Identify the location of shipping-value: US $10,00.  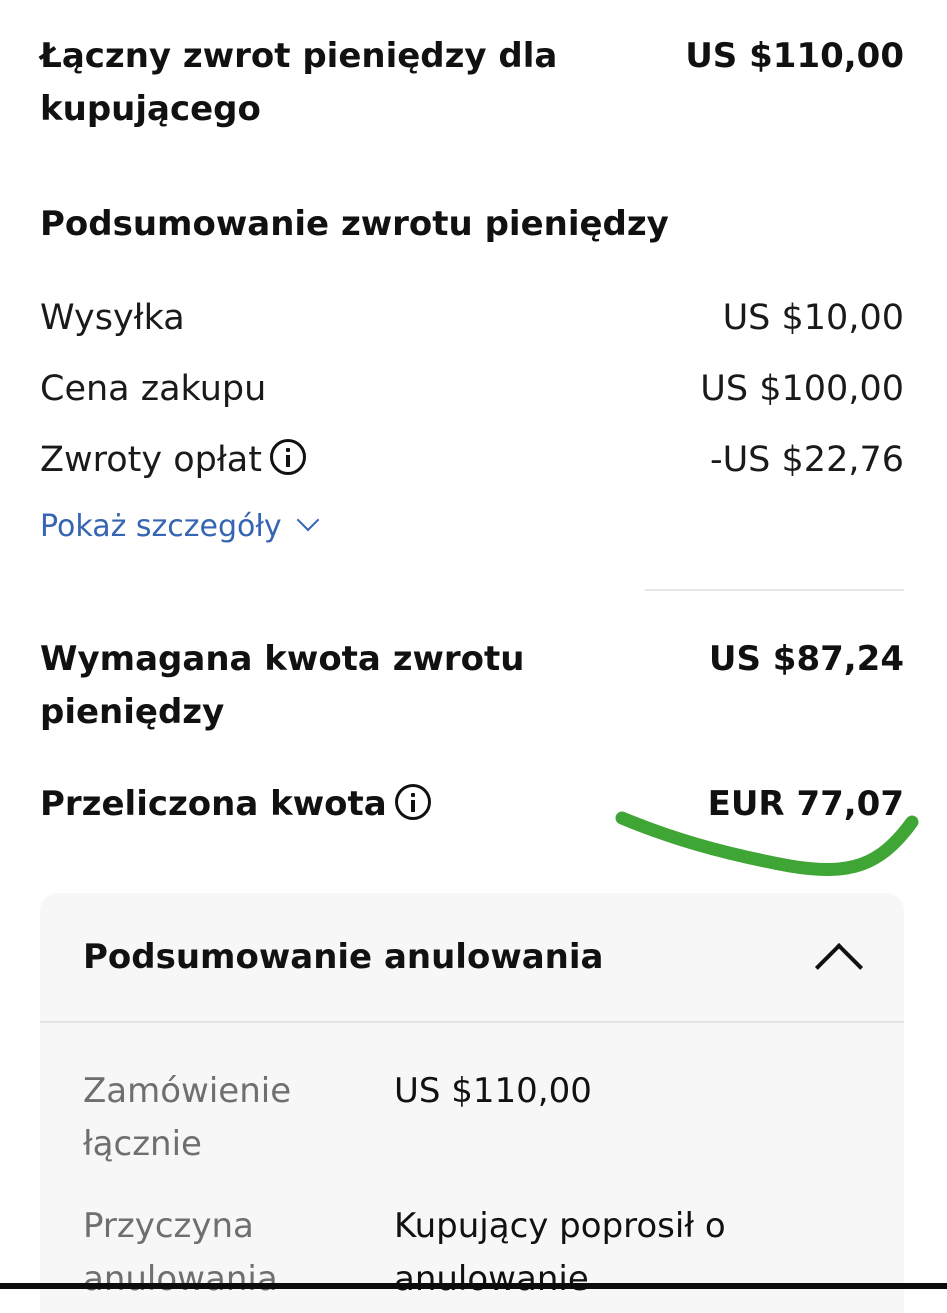
(813, 318).